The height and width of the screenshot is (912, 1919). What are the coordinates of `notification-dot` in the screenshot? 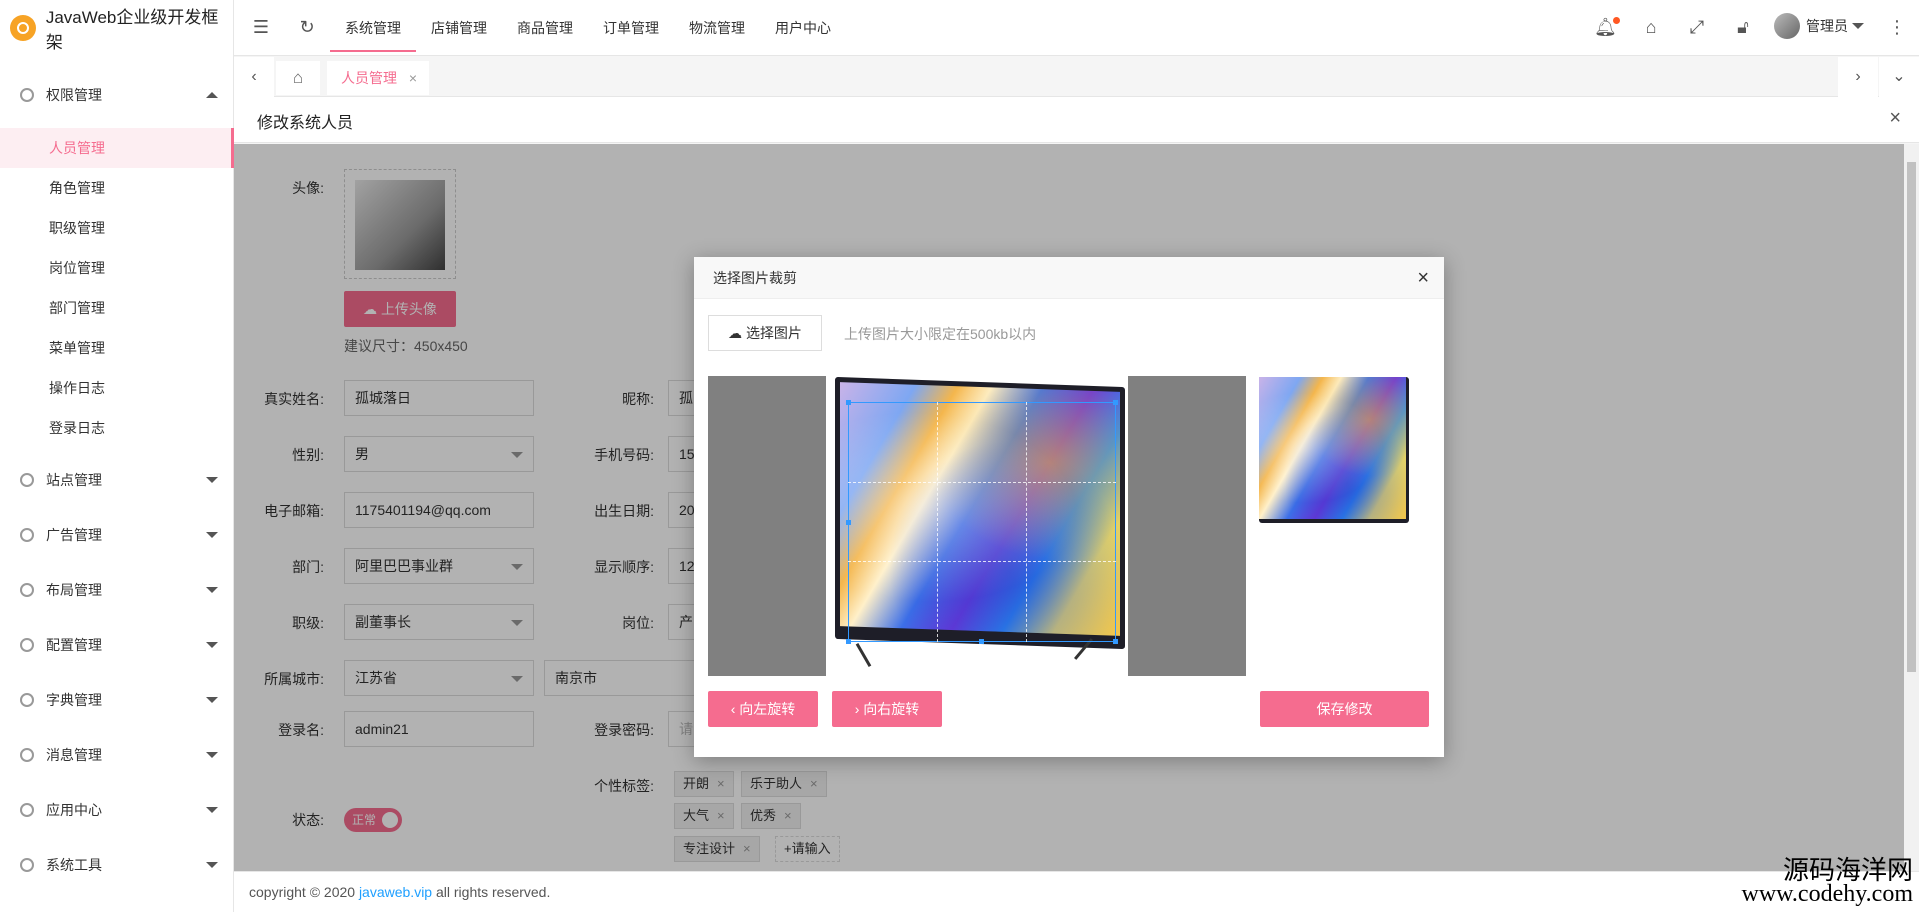 It's located at (1616, 20).